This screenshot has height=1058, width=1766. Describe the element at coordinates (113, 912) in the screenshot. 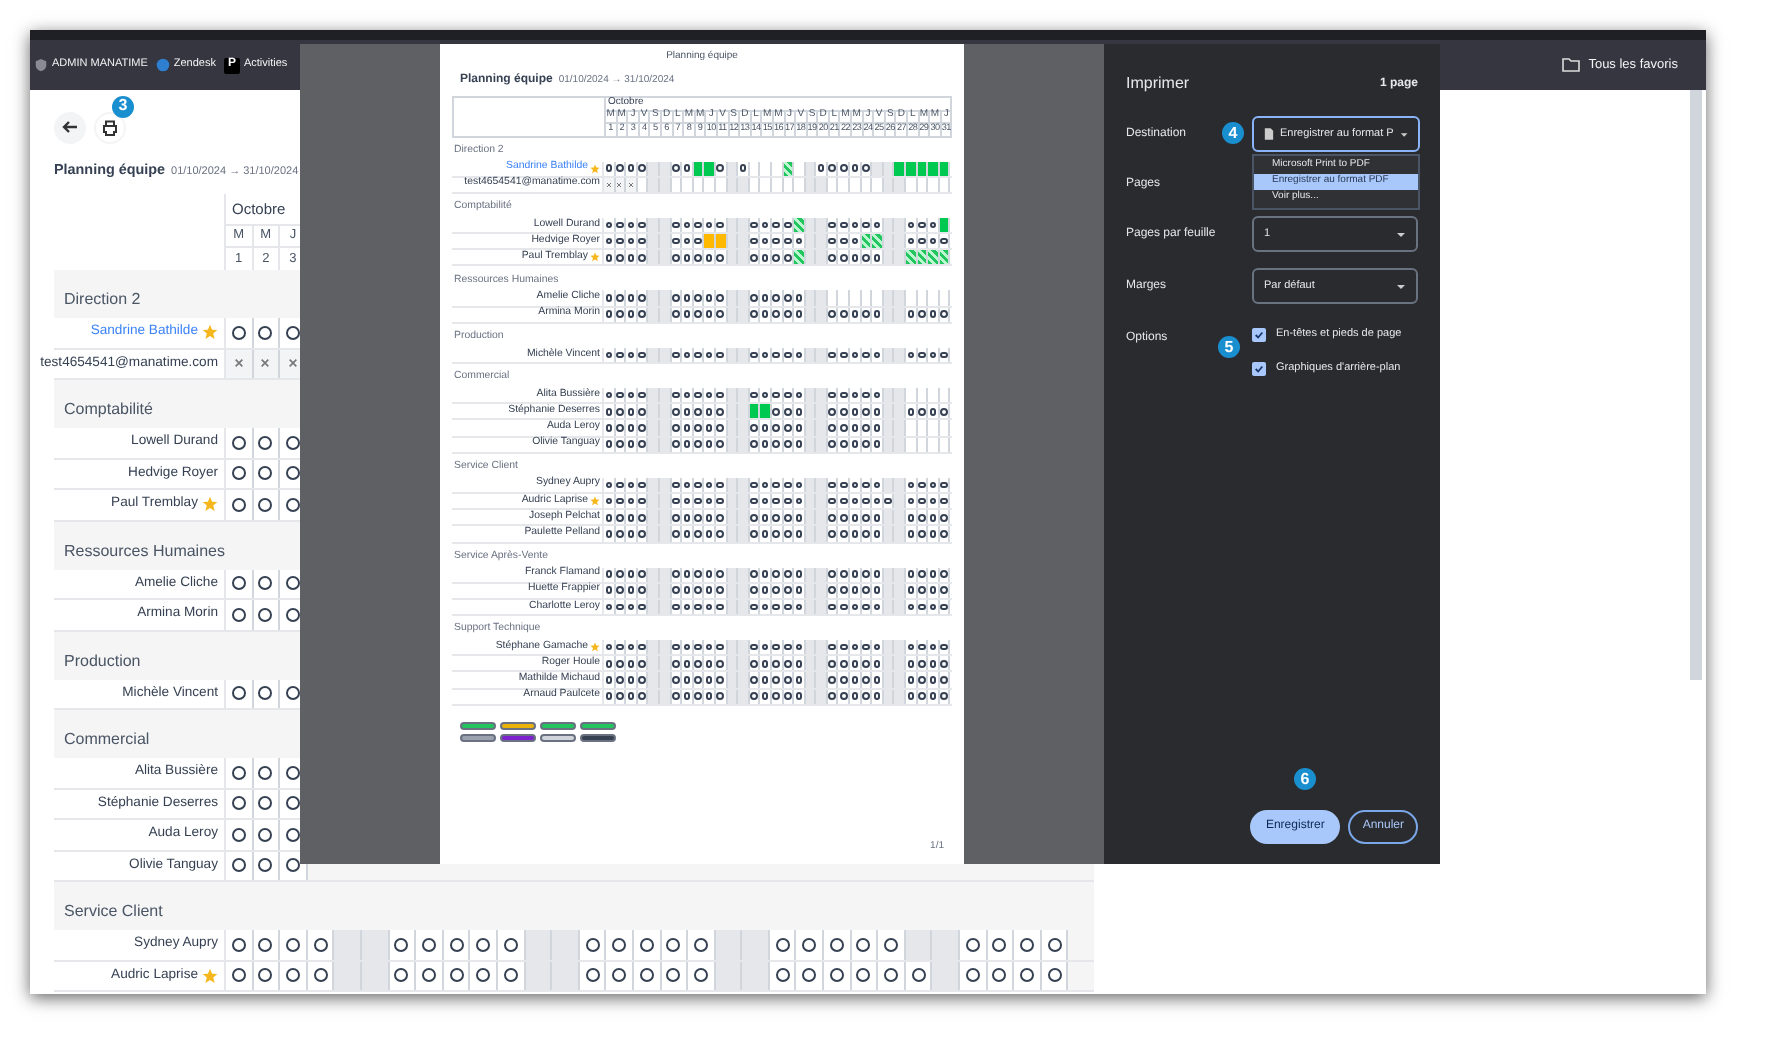

I see `group-label: Service Client` at that location.